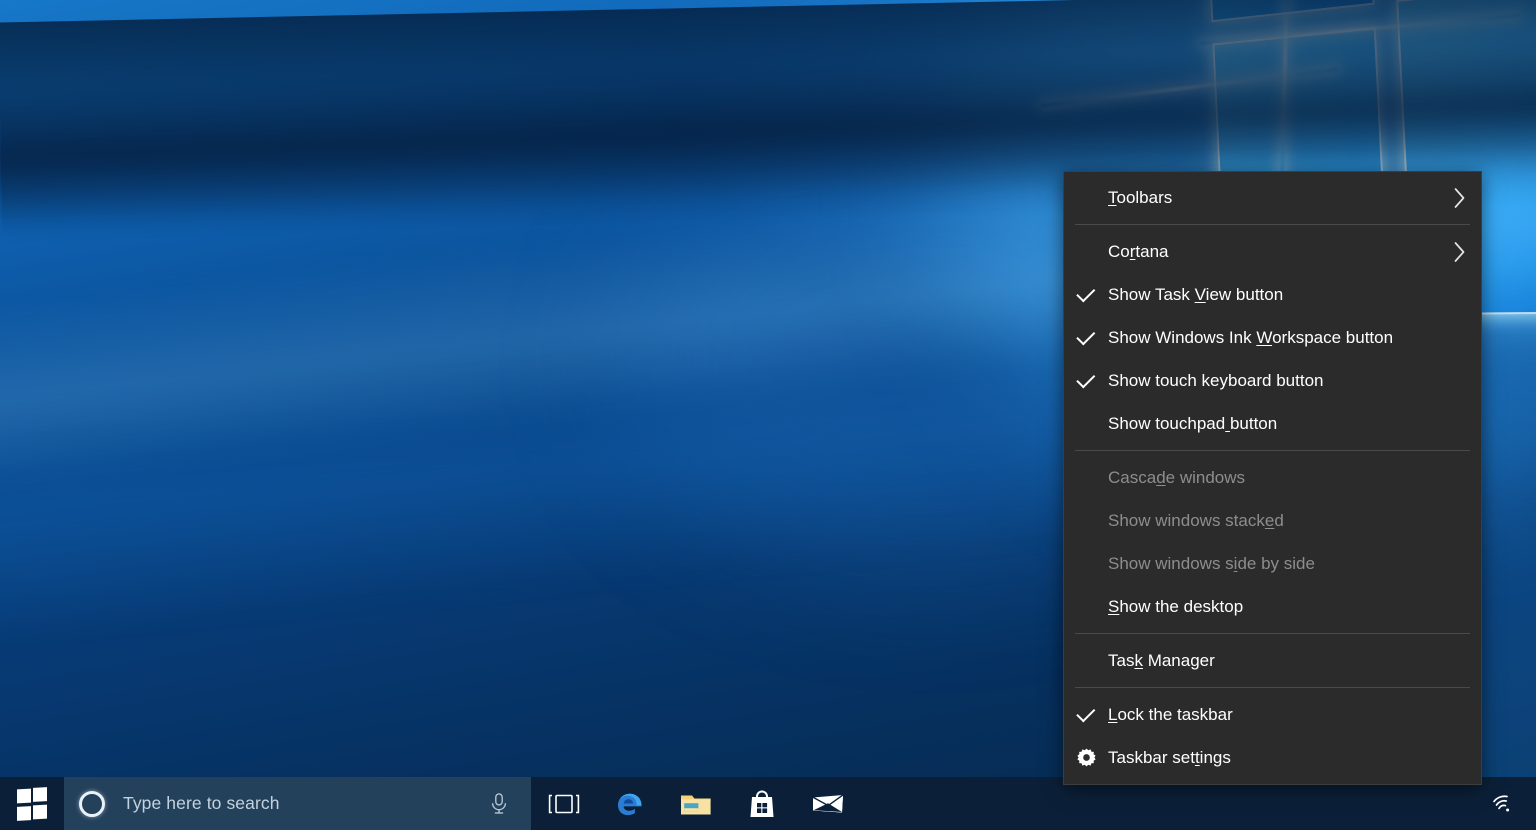 The width and height of the screenshot is (1536, 830). What do you see at coordinates (1170, 714) in the screenshot?
I see `menu-item-label: Lock the taskbar` at bounding box center [1170, 714].